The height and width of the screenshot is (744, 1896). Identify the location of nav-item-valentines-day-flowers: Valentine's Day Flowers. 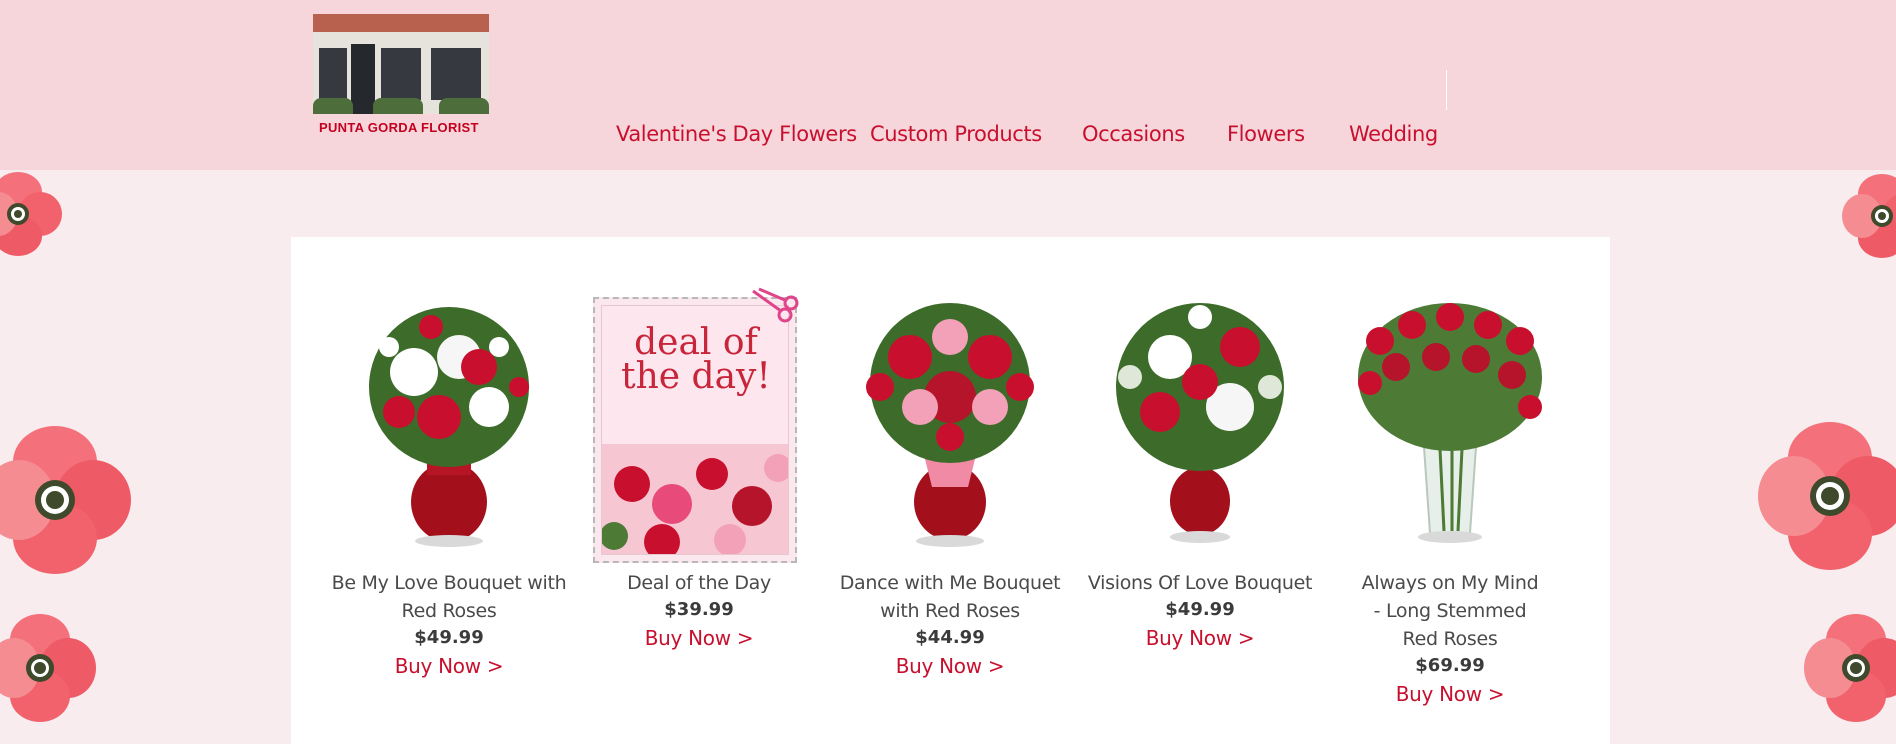
(736, 134).